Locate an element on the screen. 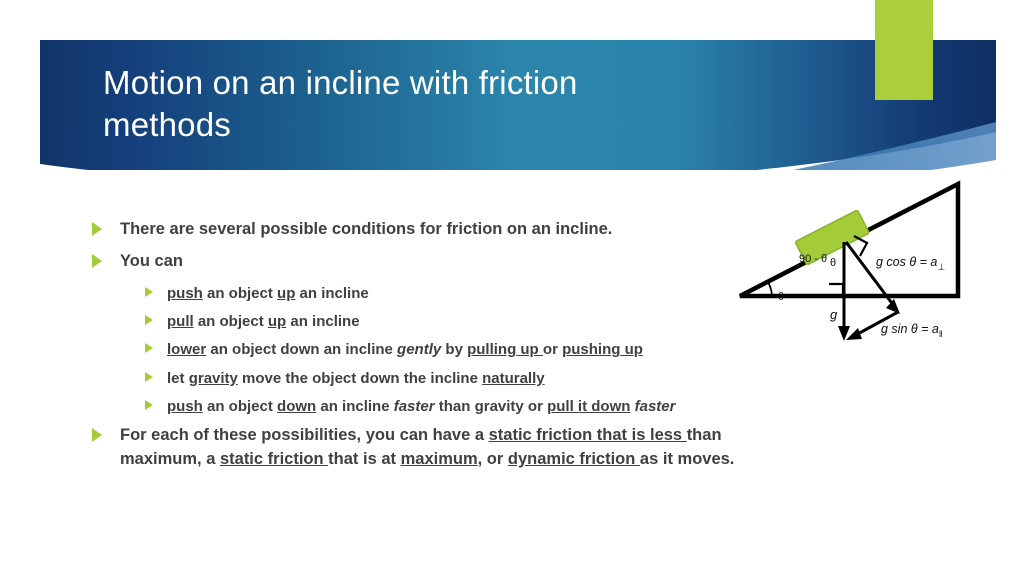 This screenshot has width=1024, height=576. bullet-text-segment: by is located at coordinates (454, 350).